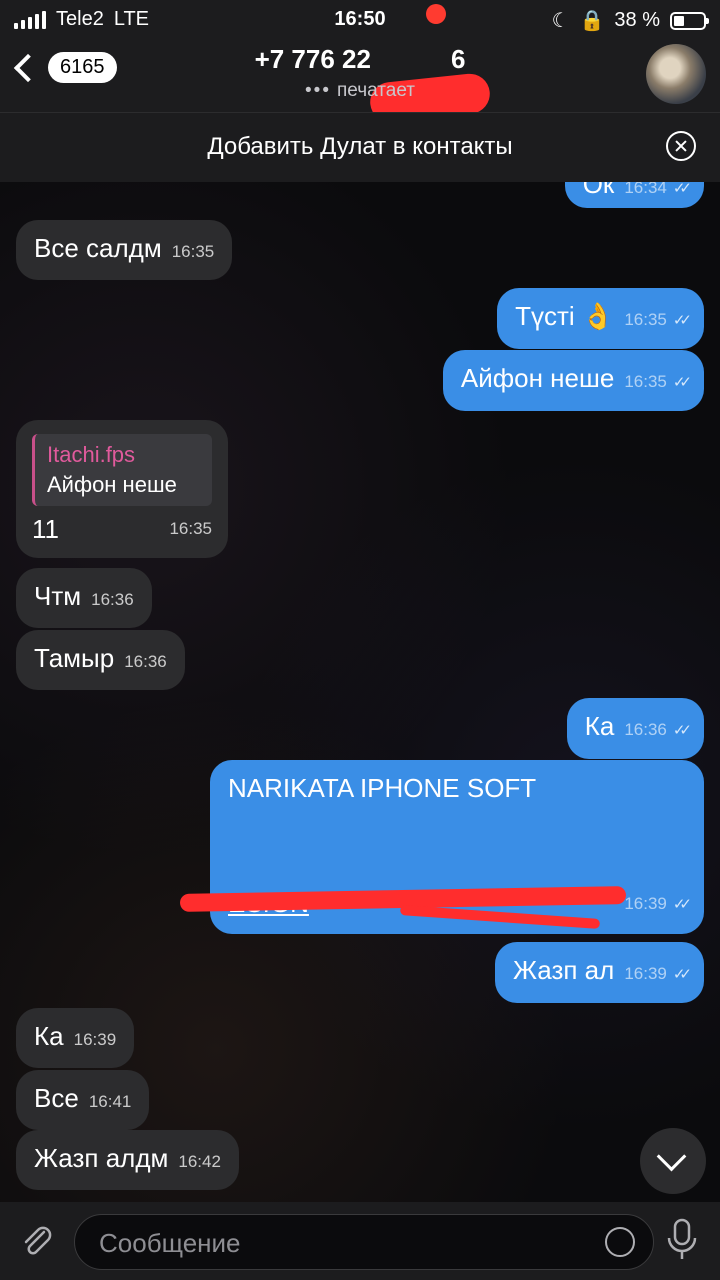 The width and height of the screenshot is (720, 1280). I want to click on chat-header: 6165 +7 776 22 6 ••• печатает, so click(360, 81).